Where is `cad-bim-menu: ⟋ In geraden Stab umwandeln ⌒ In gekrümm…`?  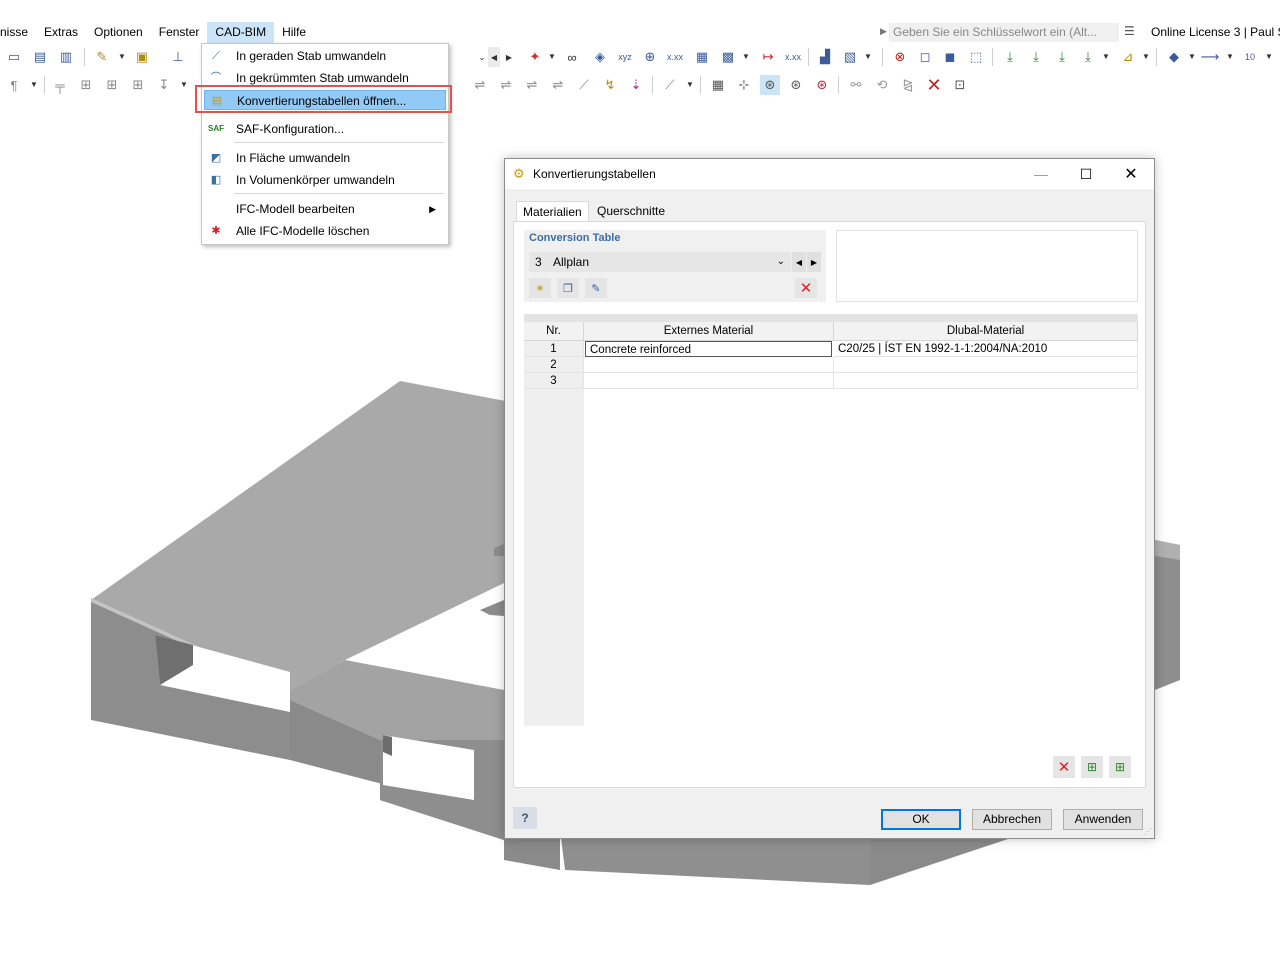
cad-bim-menu: ⟋ In geraden Stab umwandeln ⌒ In gekrümm… is located at coordinates (325, 144).